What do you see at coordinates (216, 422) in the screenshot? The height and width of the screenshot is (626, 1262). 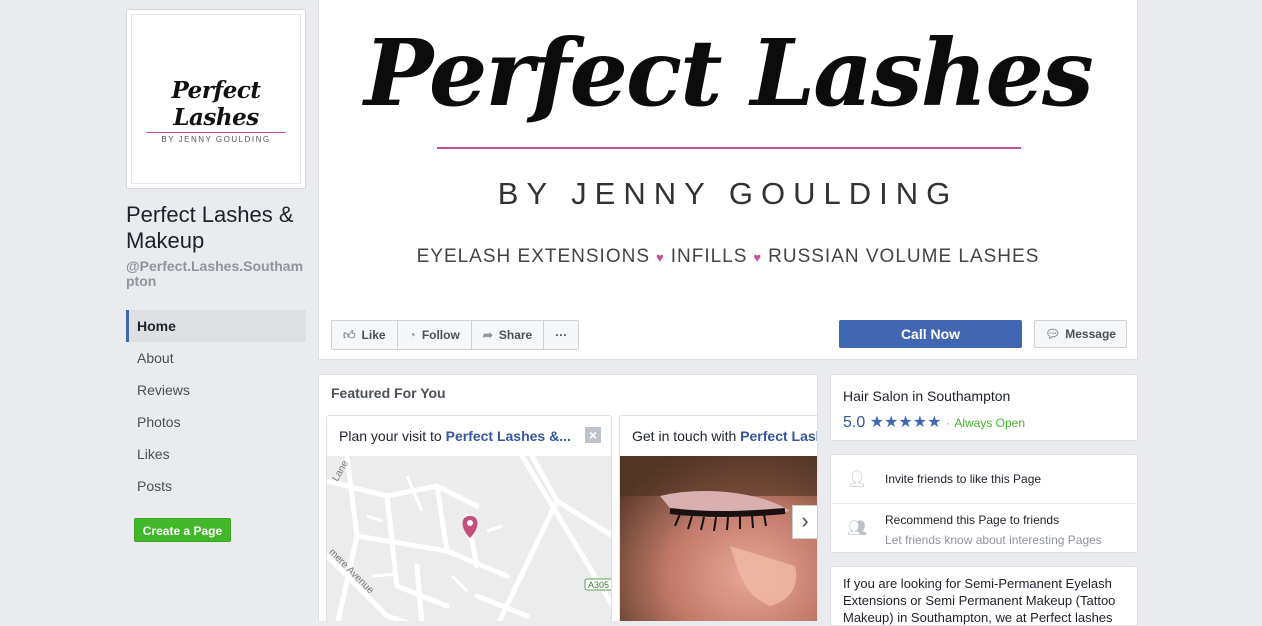 I see `nav-item-photos: Photos` at bounding box center [216, 422].